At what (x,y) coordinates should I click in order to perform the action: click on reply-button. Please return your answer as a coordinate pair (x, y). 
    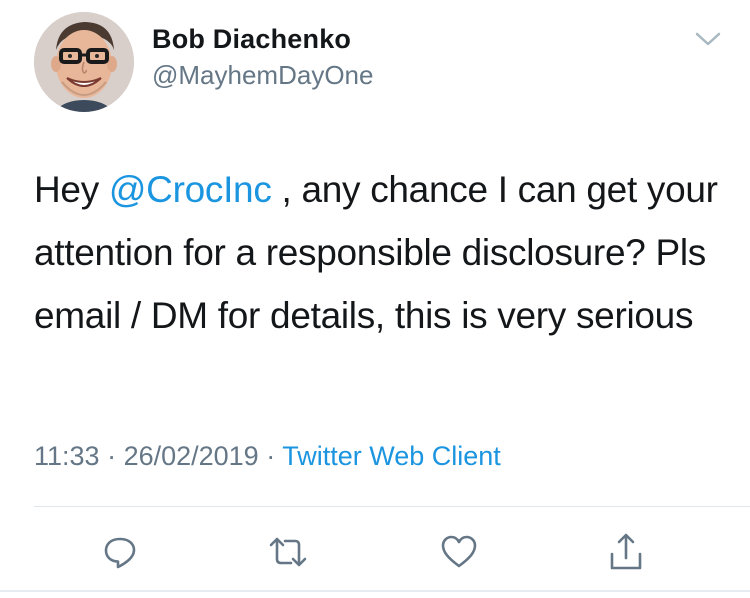
    Looking at the image, I should click on (120, 552).